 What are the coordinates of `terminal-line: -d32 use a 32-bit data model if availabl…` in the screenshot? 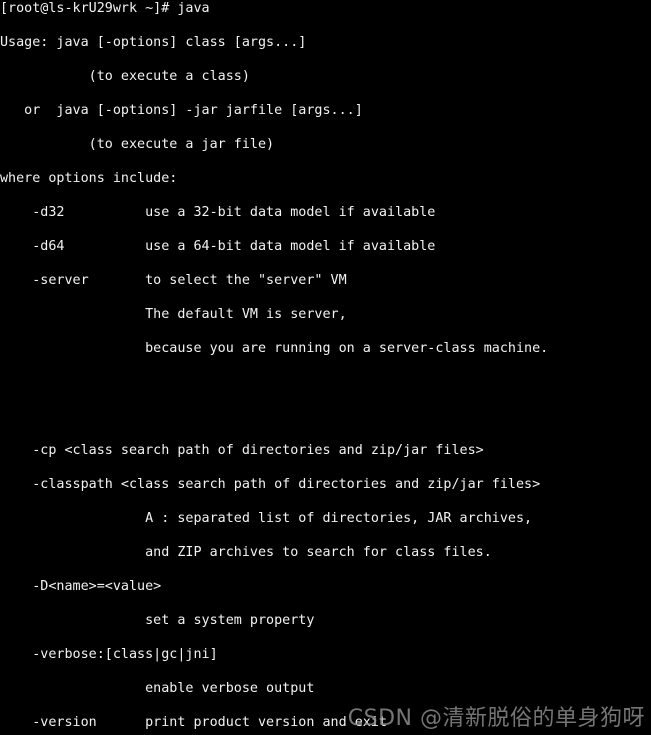 It's located at (218, 212).